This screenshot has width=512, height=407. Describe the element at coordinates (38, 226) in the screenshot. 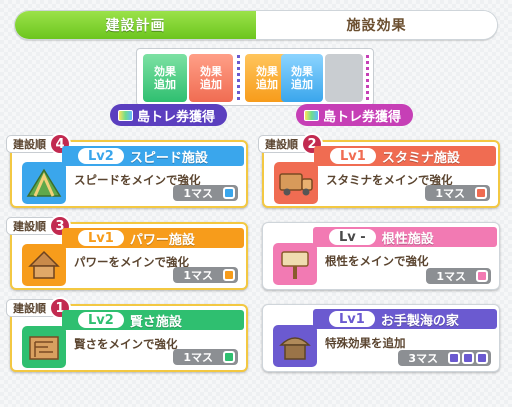

I see `build-order-badge: 建設順 3` at that location.